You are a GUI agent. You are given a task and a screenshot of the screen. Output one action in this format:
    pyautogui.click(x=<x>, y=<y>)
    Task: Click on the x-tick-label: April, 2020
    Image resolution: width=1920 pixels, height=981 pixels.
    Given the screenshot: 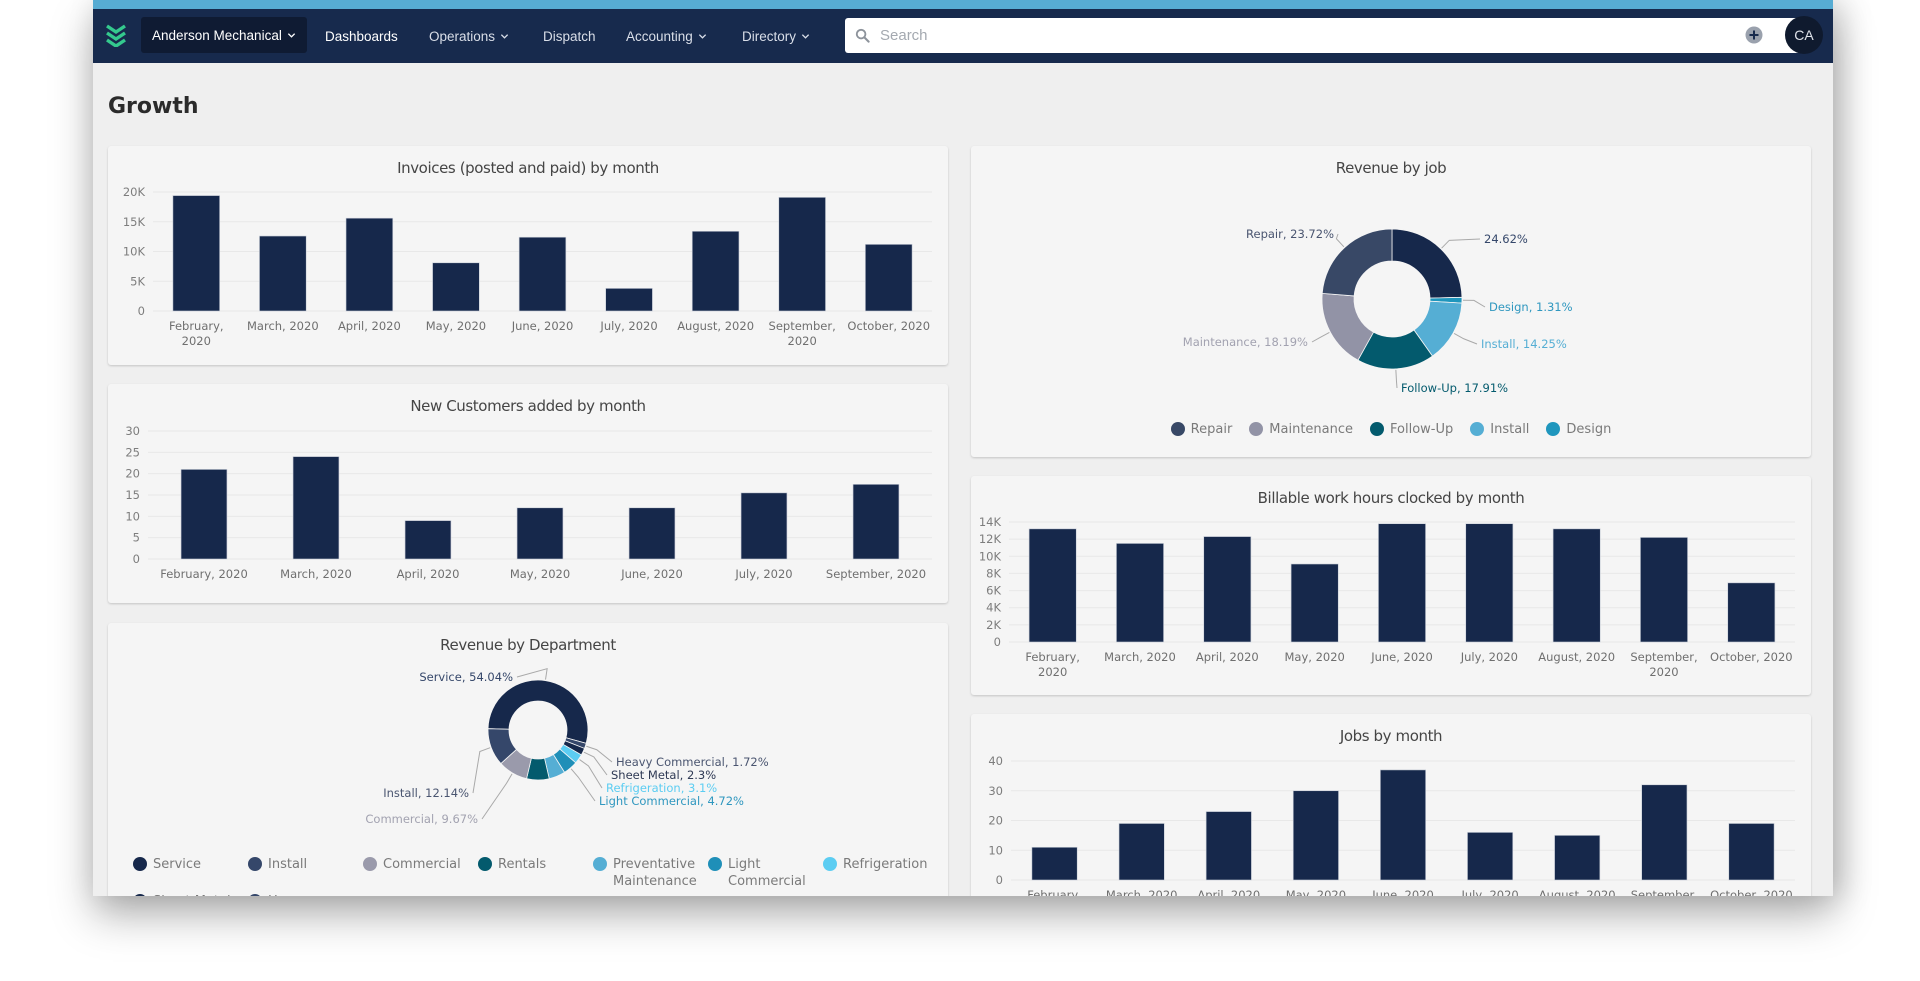 What is the action you would take?
    pyautogui.click(x=1228, y=892)
    